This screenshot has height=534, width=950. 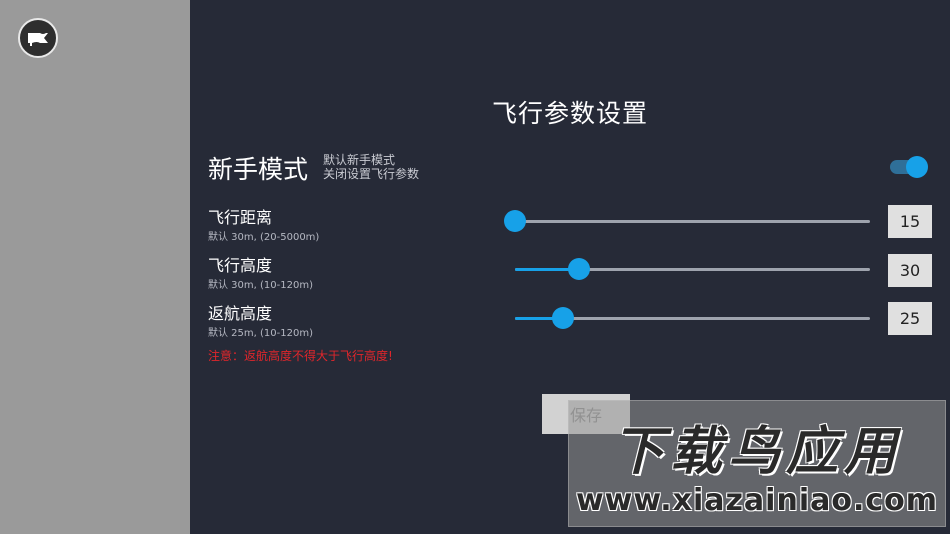 What do you see at coordinates (692, 221) in the screenshot?
I see `slider-rail` at bounding box center [692, 221].